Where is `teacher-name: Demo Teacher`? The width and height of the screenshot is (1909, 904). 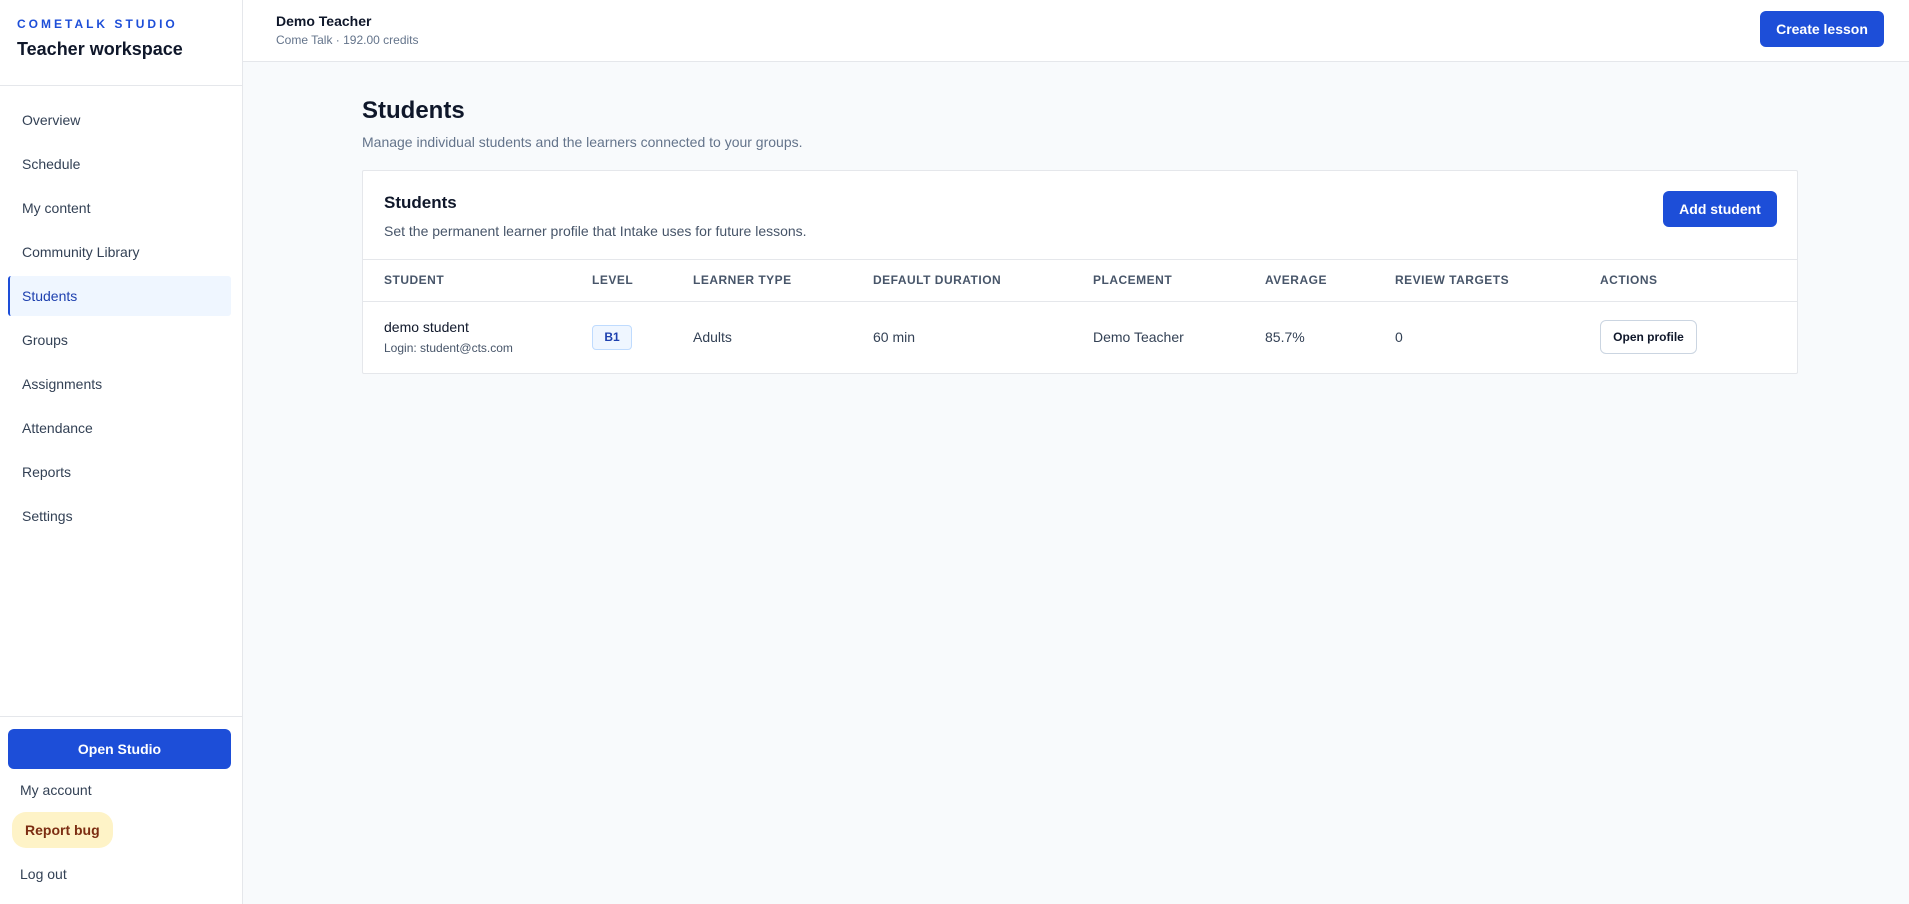
teacher-name: Demo Teacher is located at coordinates (324, 21).